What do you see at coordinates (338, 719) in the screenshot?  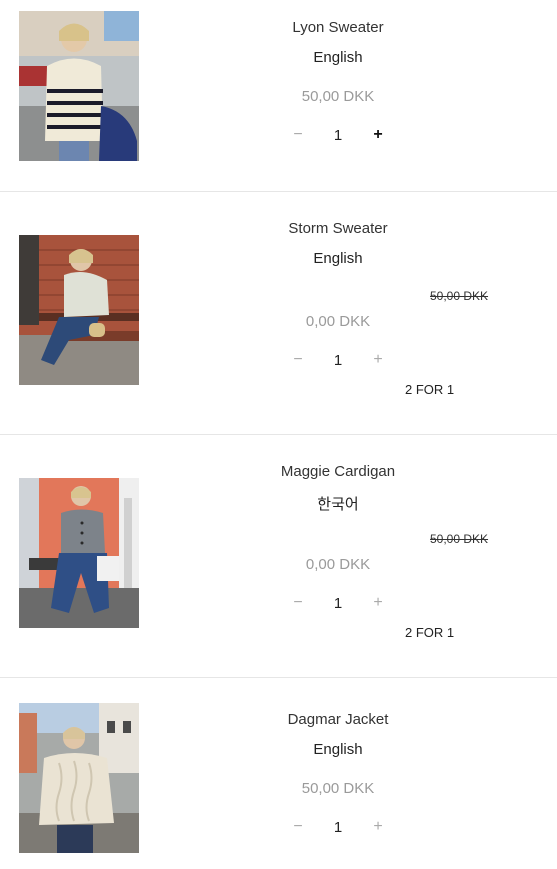 I see `product-title: Dagmar Jacket` at bounding box center [338, 719].